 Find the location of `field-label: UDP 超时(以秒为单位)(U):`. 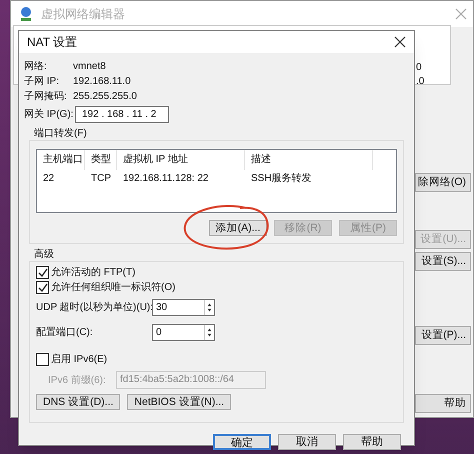

field-label: UDP 超时(以秒为单位)(U): is located at coordinates (94, 307).